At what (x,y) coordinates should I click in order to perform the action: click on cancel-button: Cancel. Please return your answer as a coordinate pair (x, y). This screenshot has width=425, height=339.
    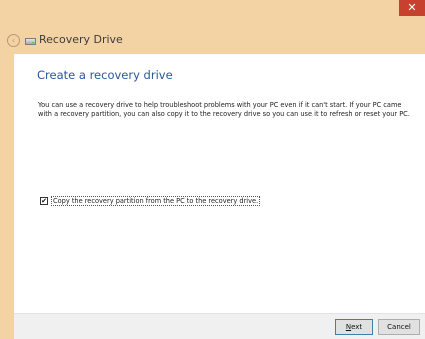
    Looking at the image, I should click on (399, 327).